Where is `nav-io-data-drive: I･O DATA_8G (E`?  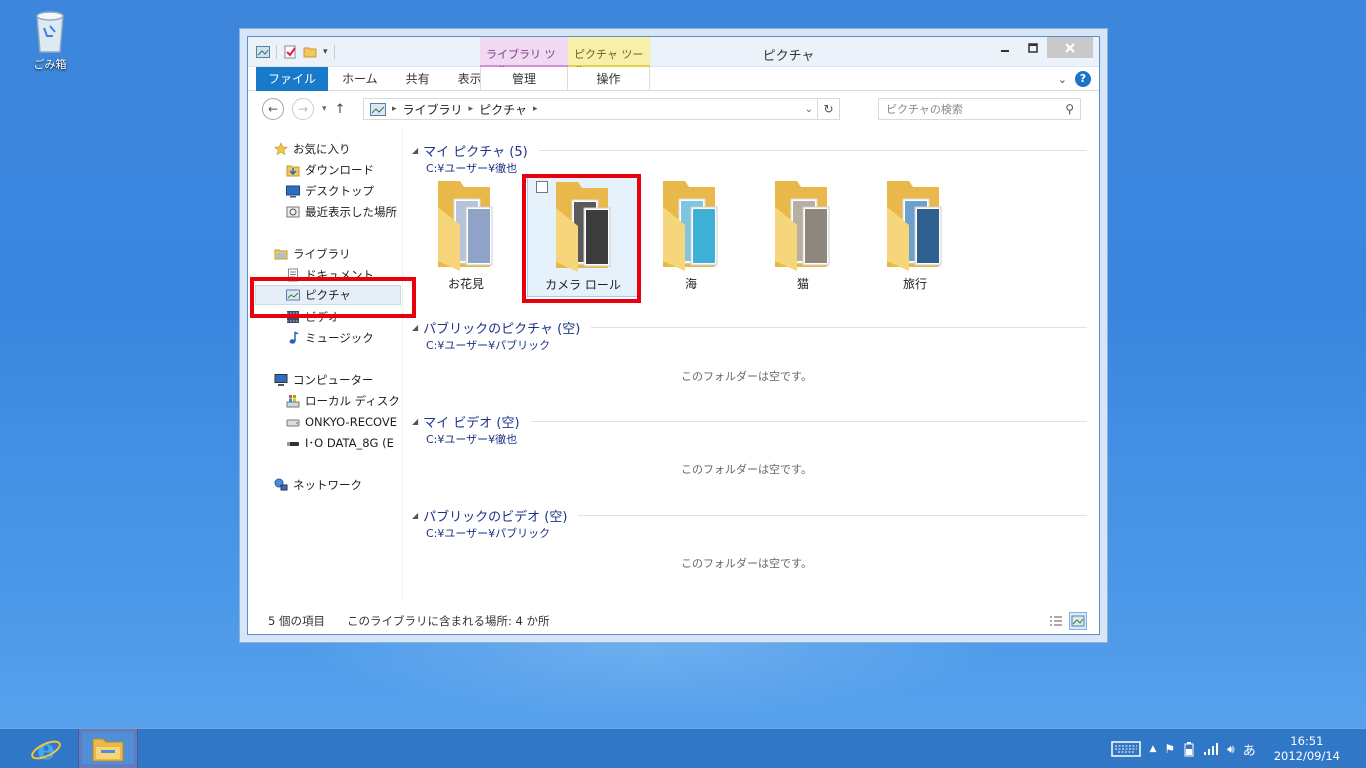
nav-io-data-drive: I･O DATA_8G (E is located at coordinates (340, 443).